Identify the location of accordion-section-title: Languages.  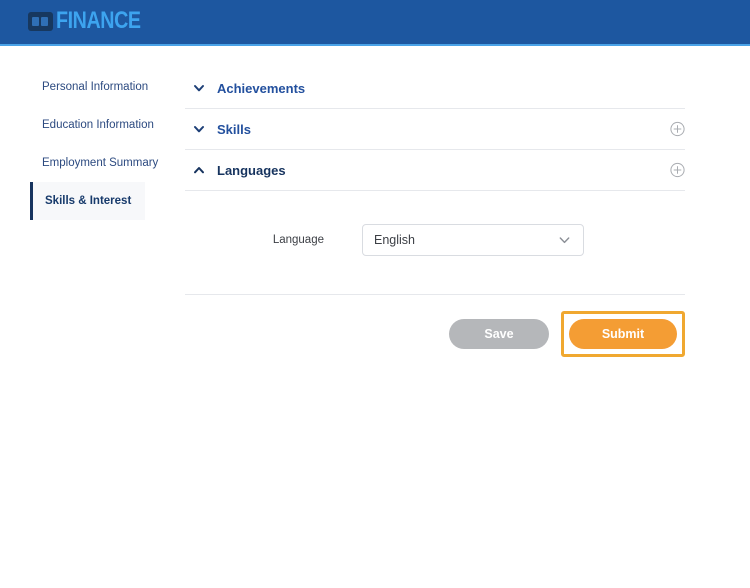
(251, 170).